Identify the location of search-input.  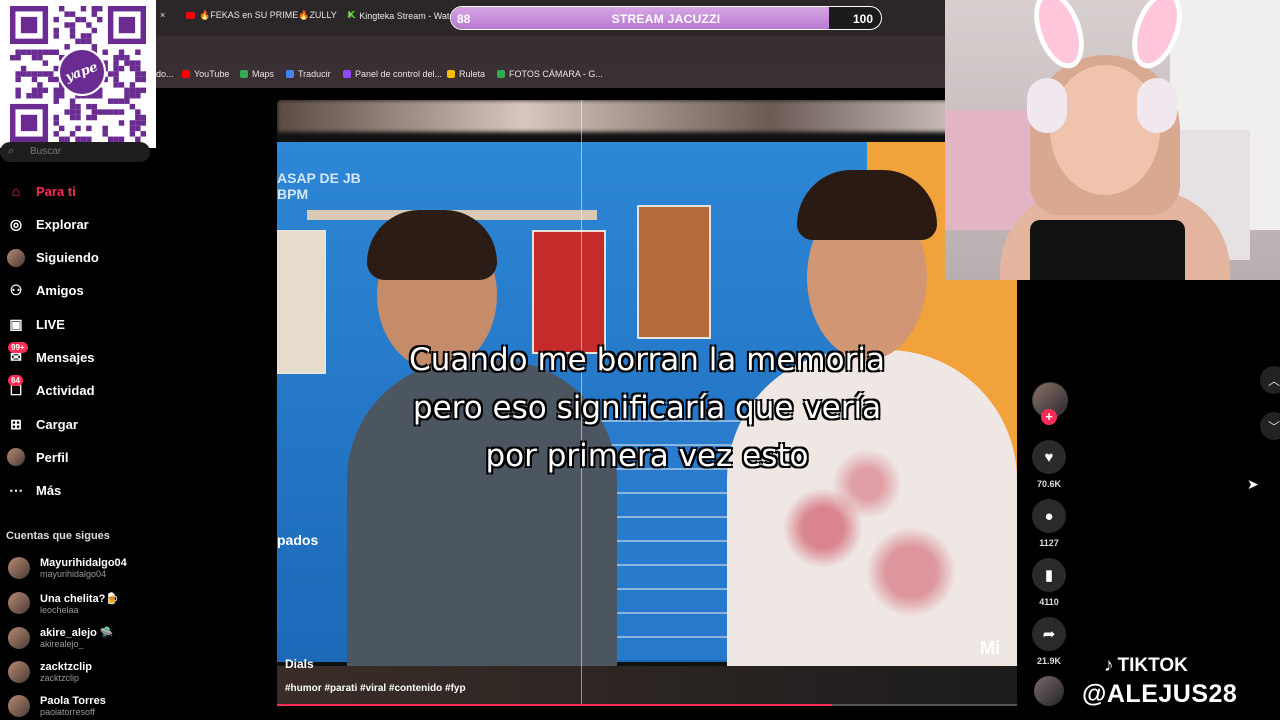
(75, 152).